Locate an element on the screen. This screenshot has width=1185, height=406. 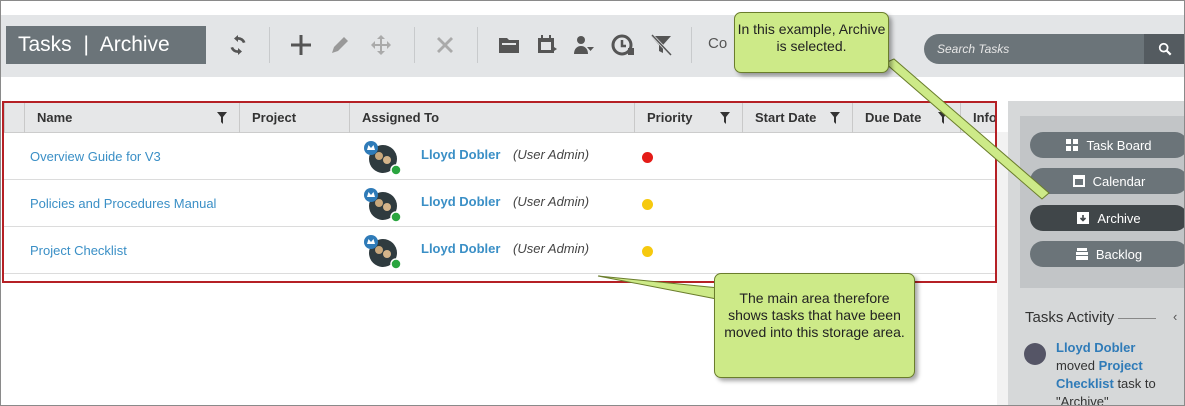
archive-button: Archive is located at coordinates (1107, 218).